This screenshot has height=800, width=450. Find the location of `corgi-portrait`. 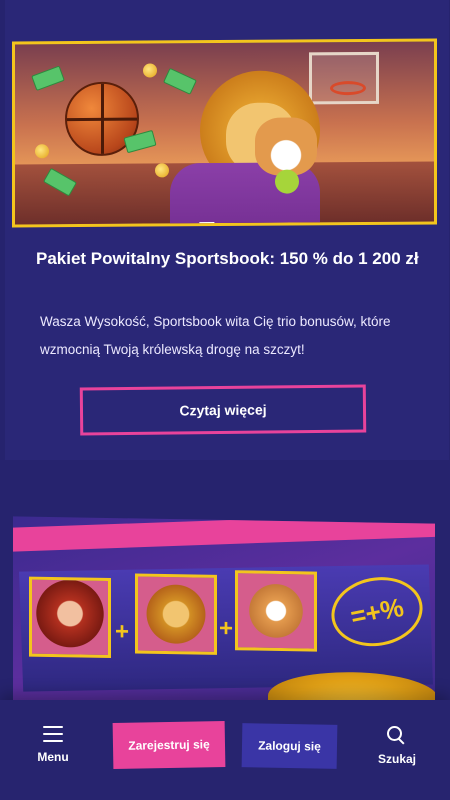

corgi-portrait is located at coordinates (276, 611).